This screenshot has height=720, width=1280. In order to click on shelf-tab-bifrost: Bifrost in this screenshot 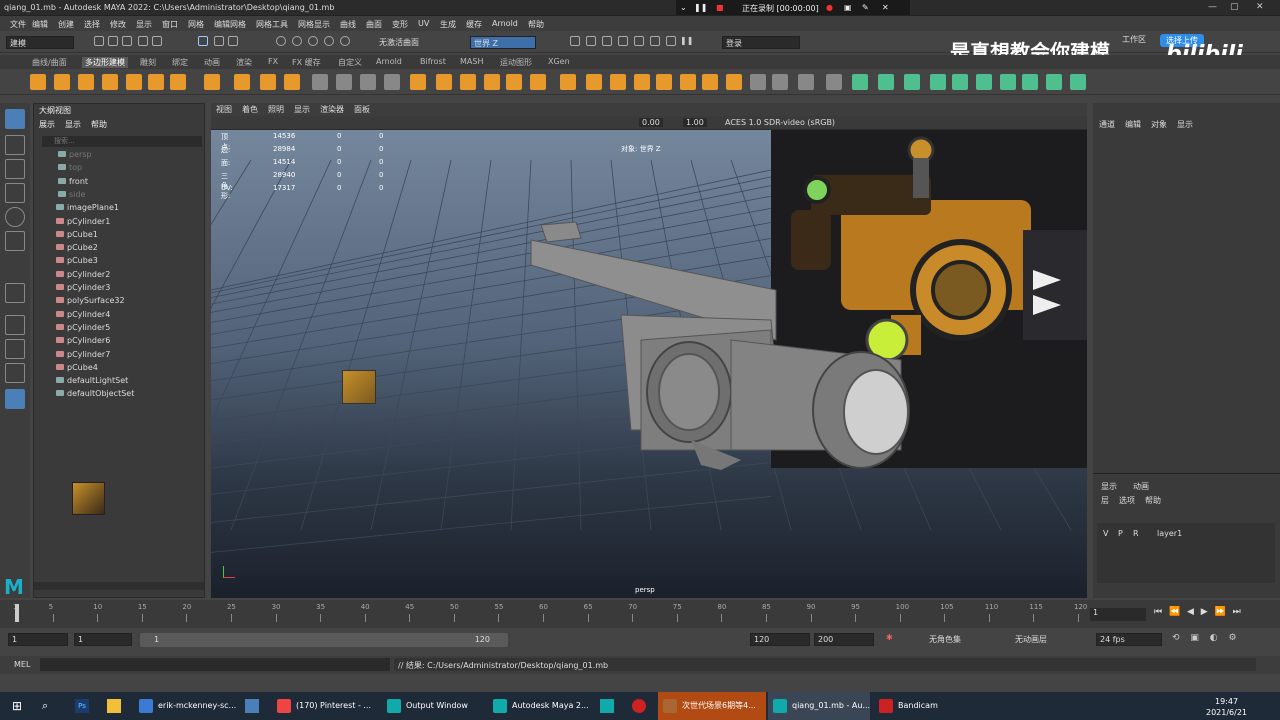, I will do `click(433, 61)`.